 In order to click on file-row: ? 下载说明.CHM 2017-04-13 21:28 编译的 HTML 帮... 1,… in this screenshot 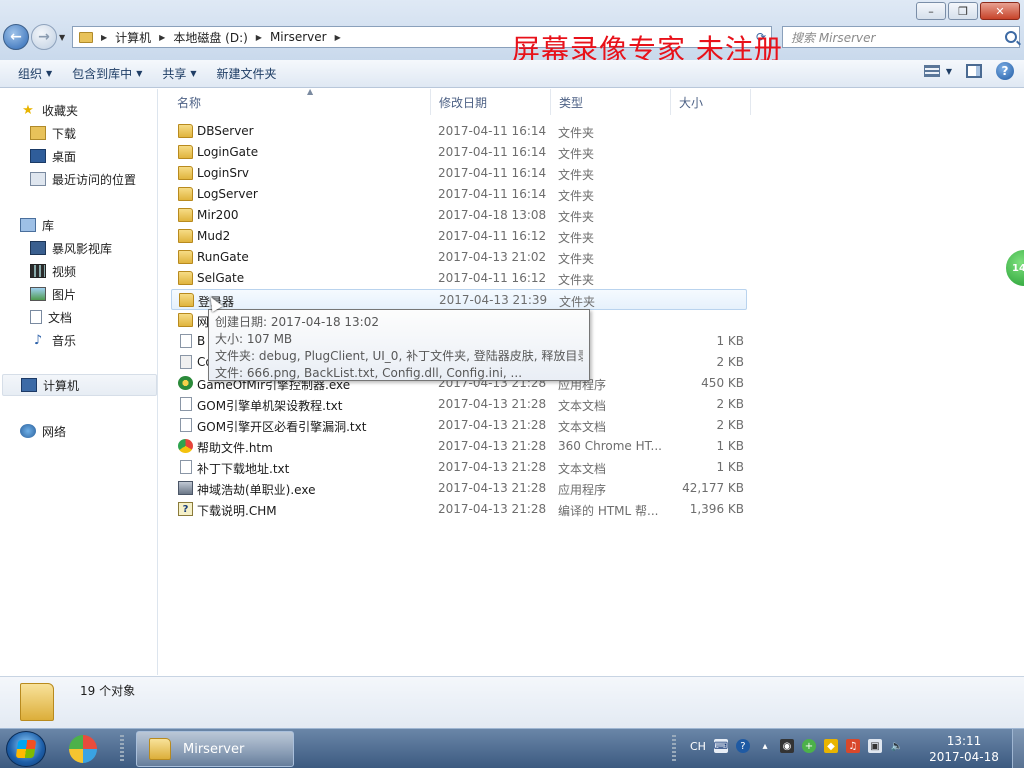, I will do `click(459, 509)`.